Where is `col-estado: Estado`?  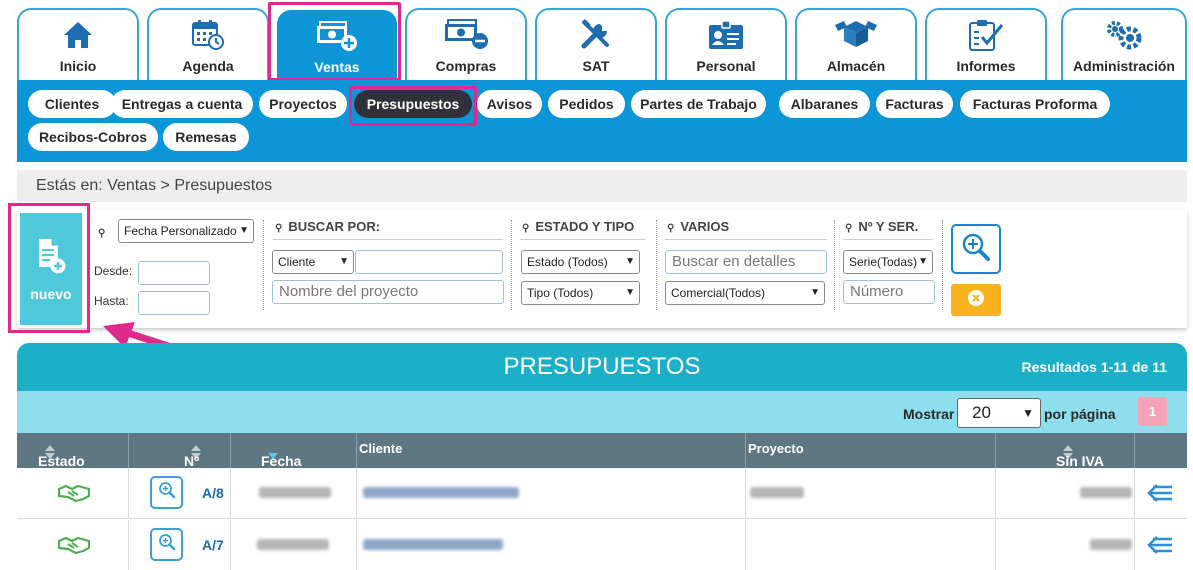 col-estado: Estado is located at coordinates (72, 451).